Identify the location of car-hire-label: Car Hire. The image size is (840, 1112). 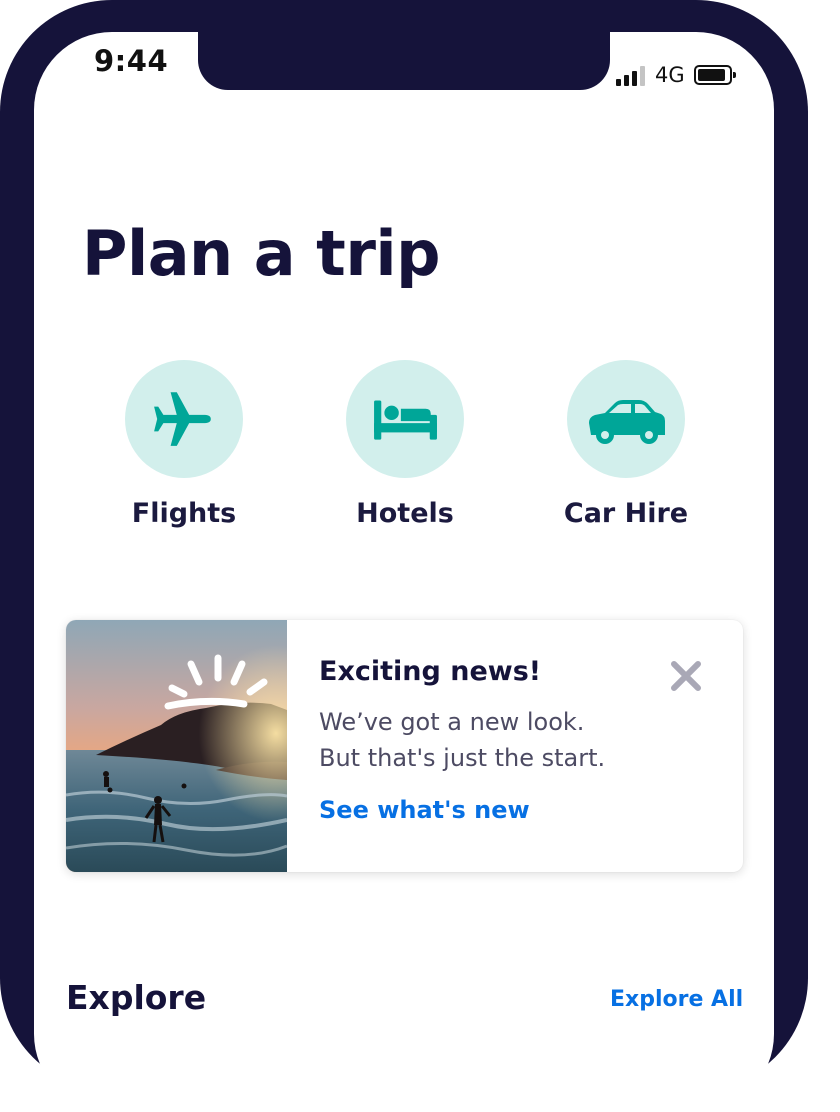
(626, 513).